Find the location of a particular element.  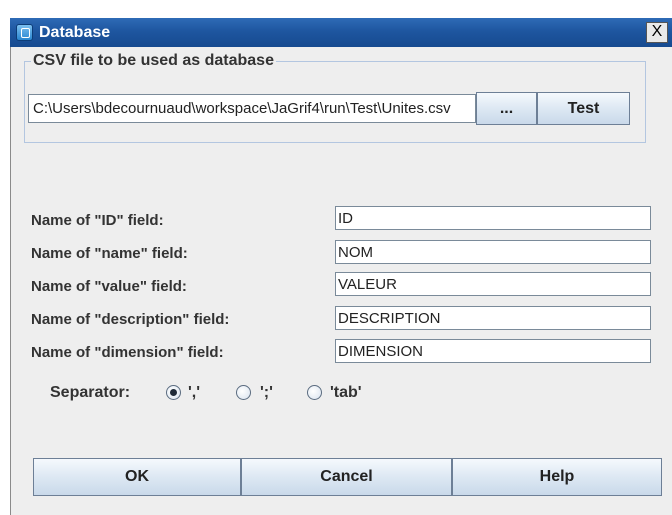

title-bar: Database X is located at coordinates (341, 32).